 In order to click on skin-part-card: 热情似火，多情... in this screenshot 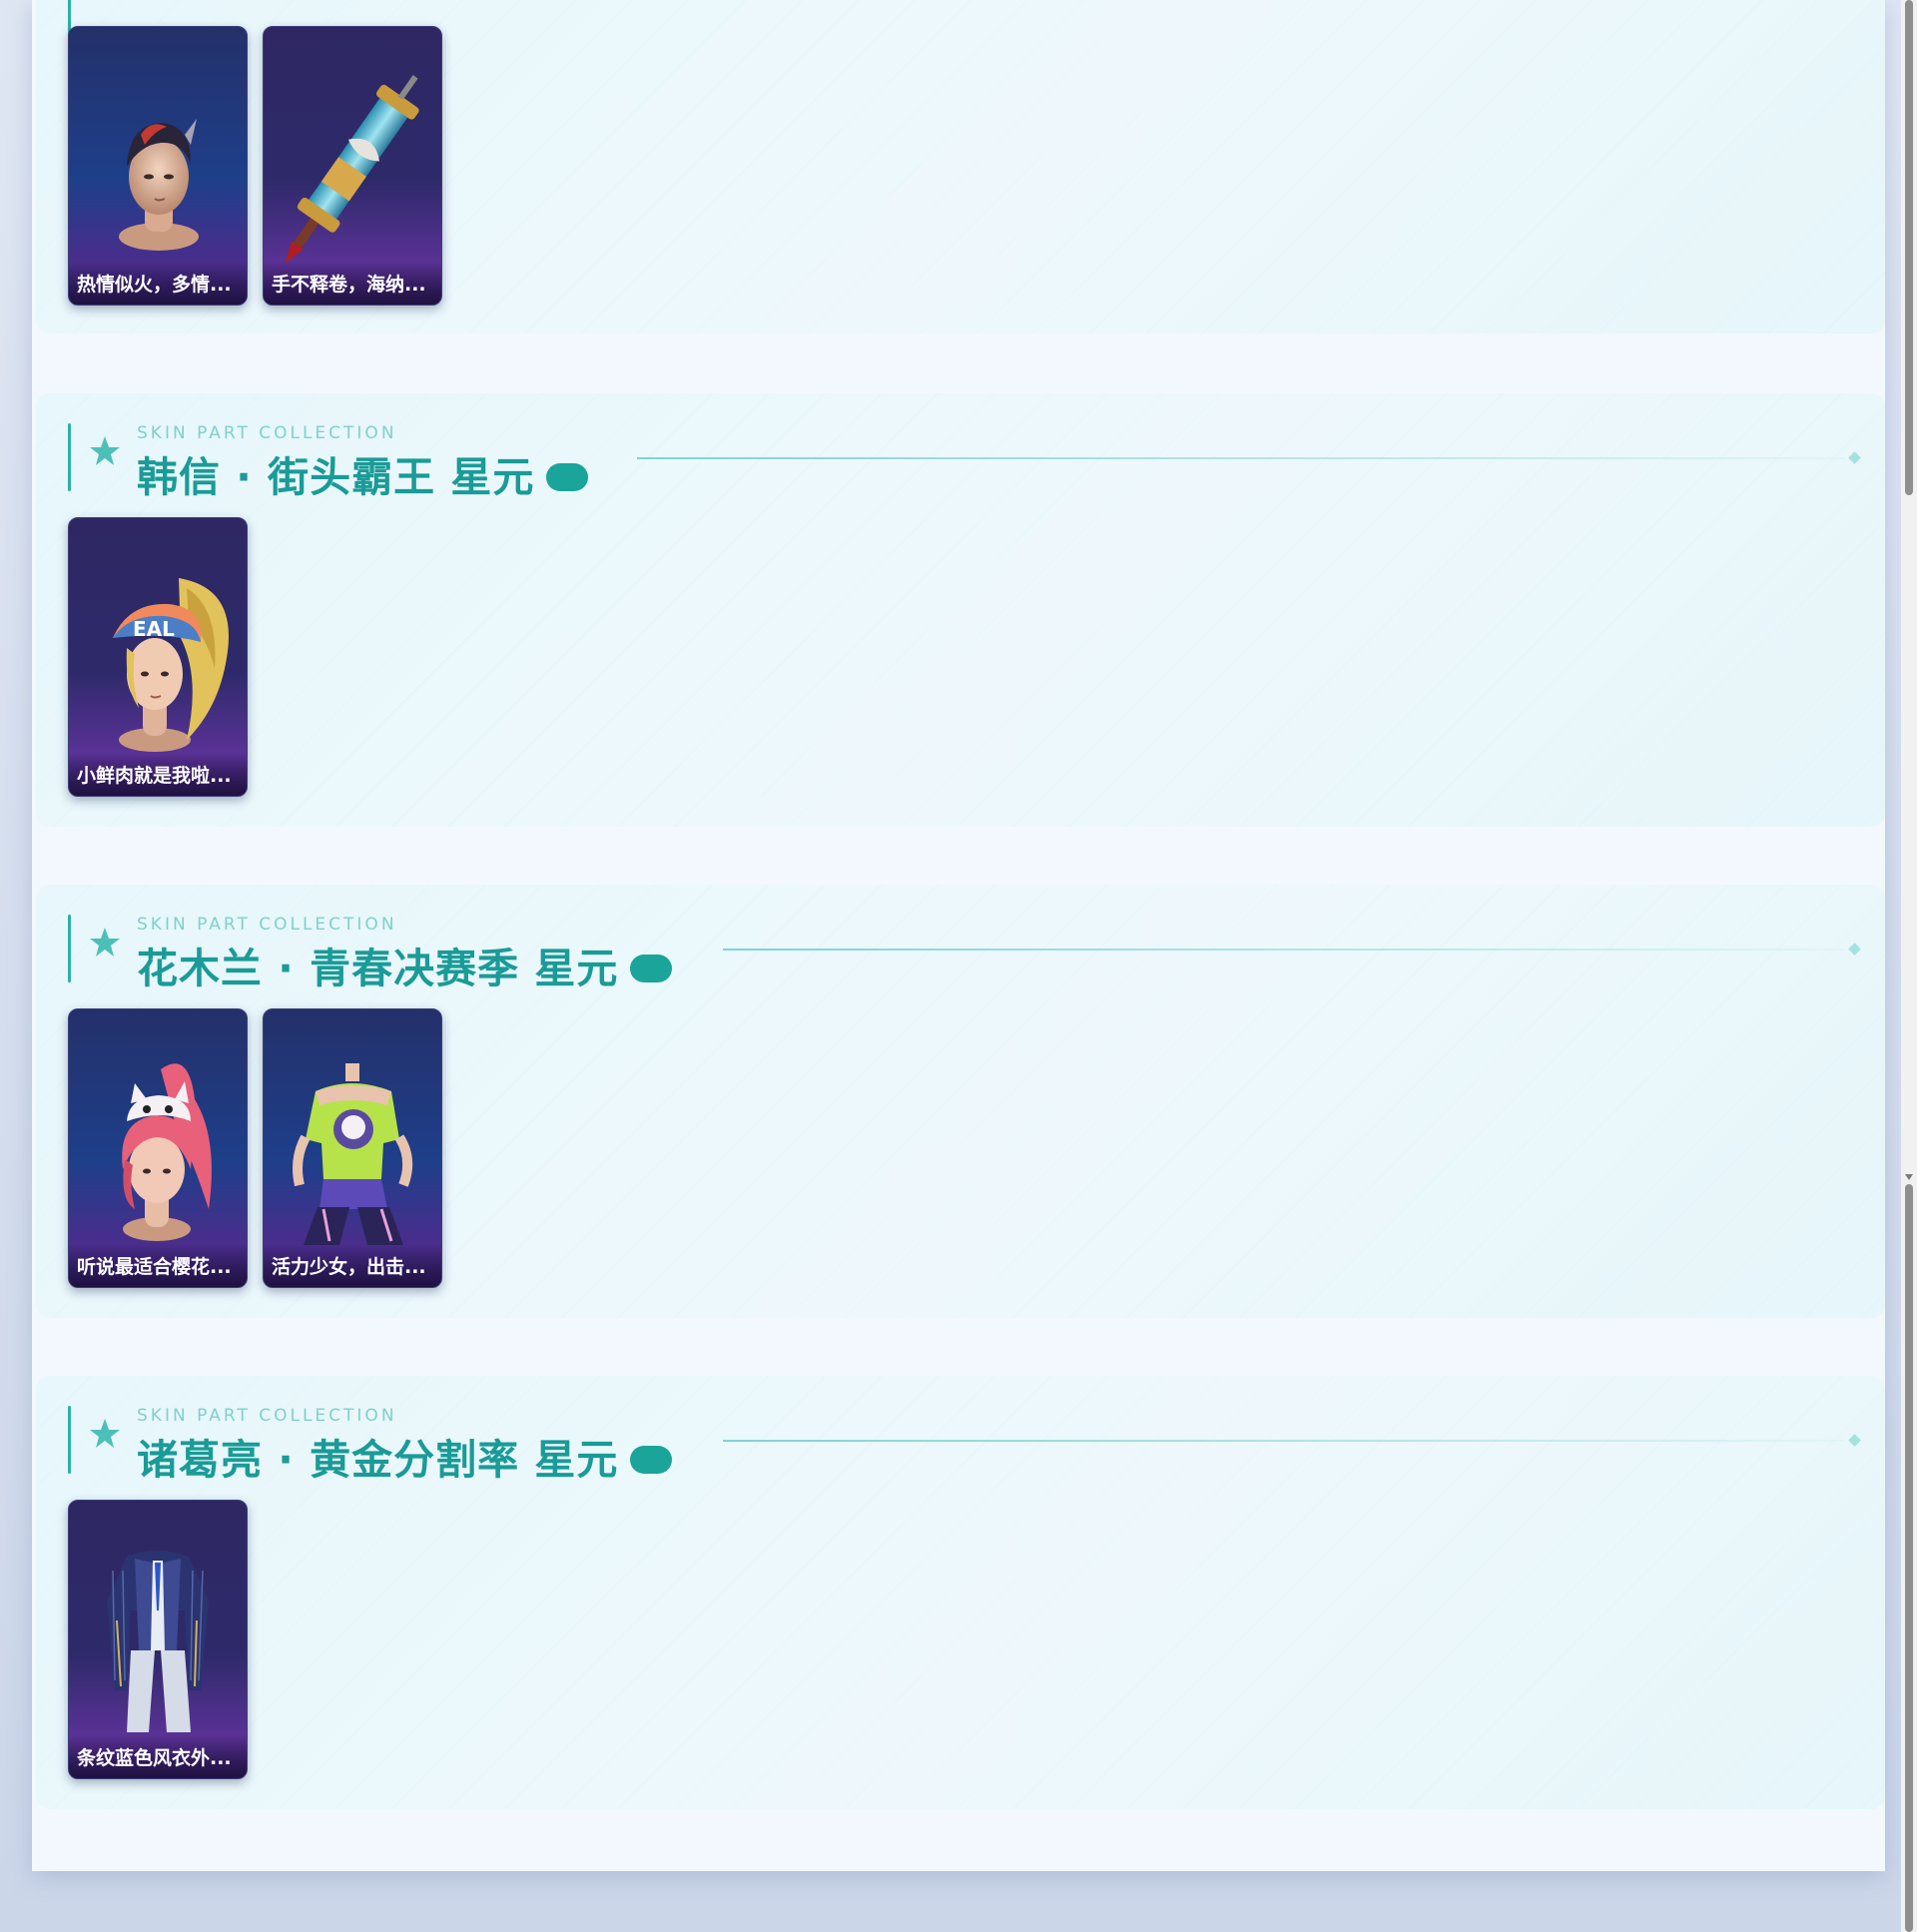, I will do `click(158, 166)`.